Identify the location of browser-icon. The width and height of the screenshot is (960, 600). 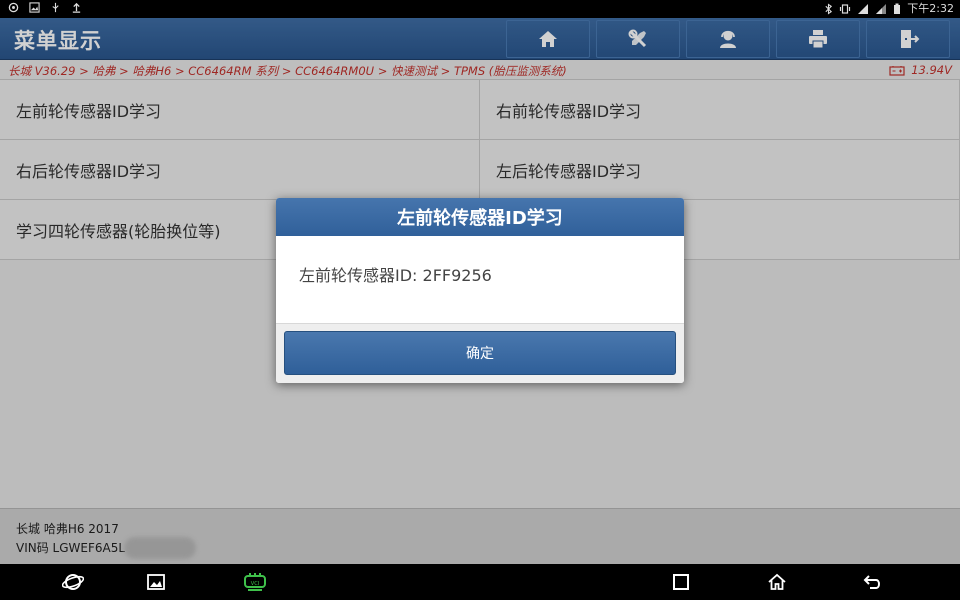
(73, 582).